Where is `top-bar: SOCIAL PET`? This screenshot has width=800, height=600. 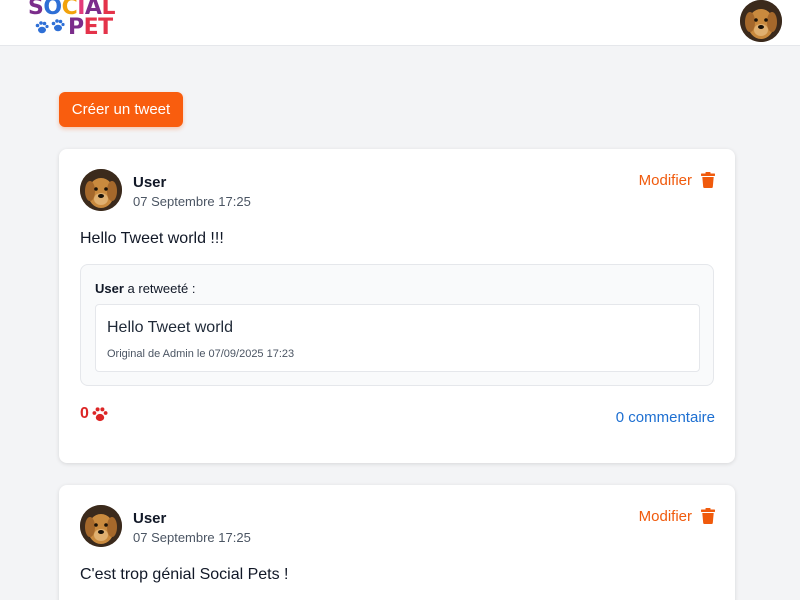
top-bar: SOCIAL PET is located at coordinates (400, 23).